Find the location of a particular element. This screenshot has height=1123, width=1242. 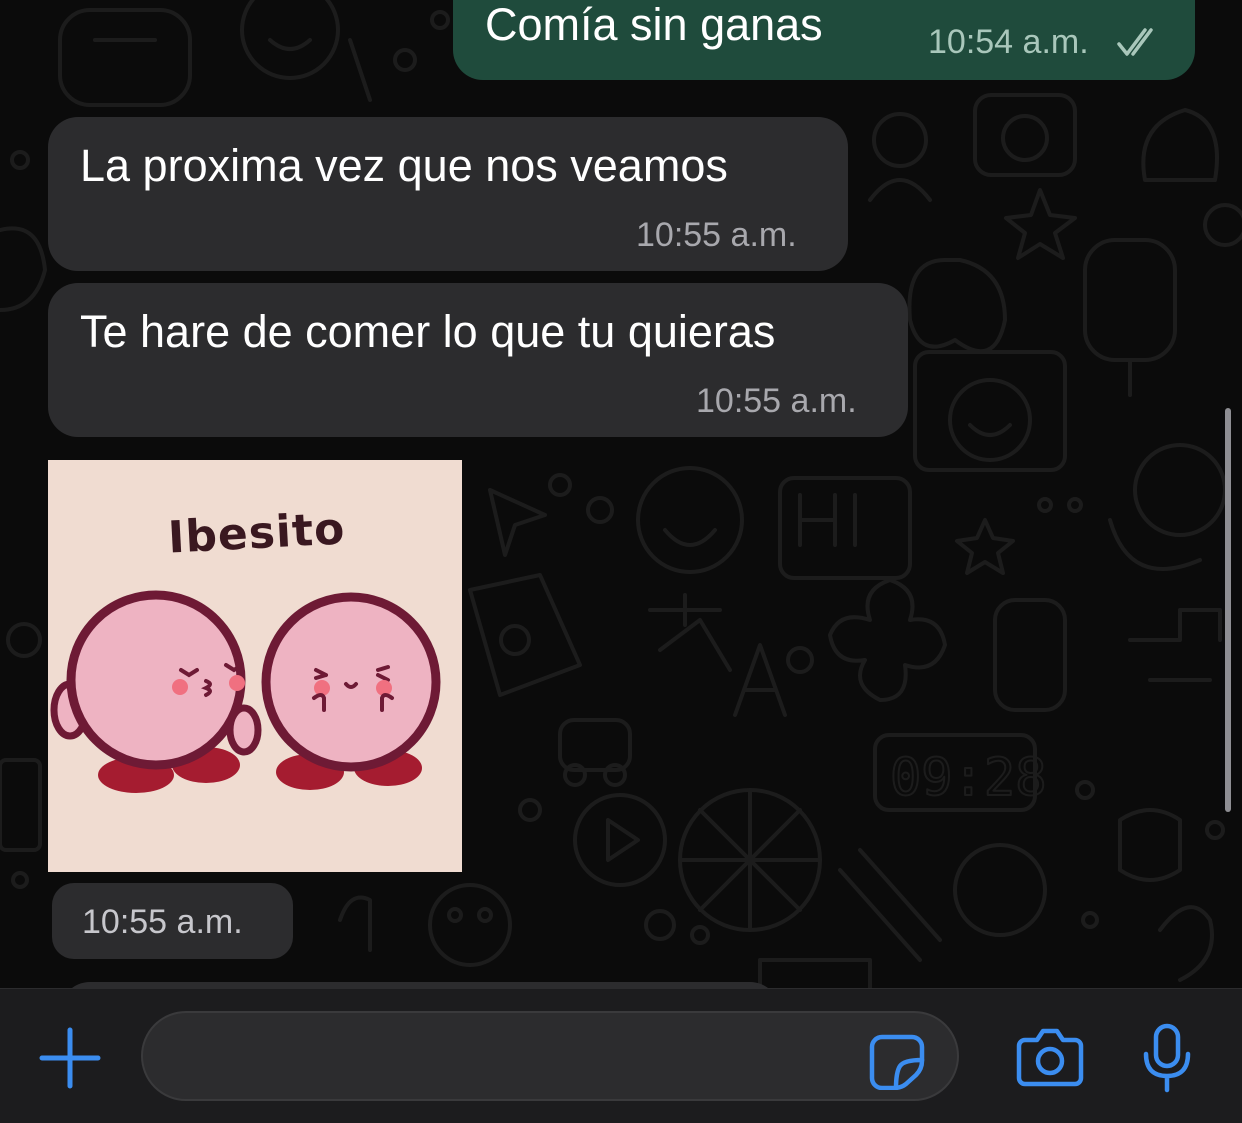

chat-scrollbar is located at coordinates (1228, 610).